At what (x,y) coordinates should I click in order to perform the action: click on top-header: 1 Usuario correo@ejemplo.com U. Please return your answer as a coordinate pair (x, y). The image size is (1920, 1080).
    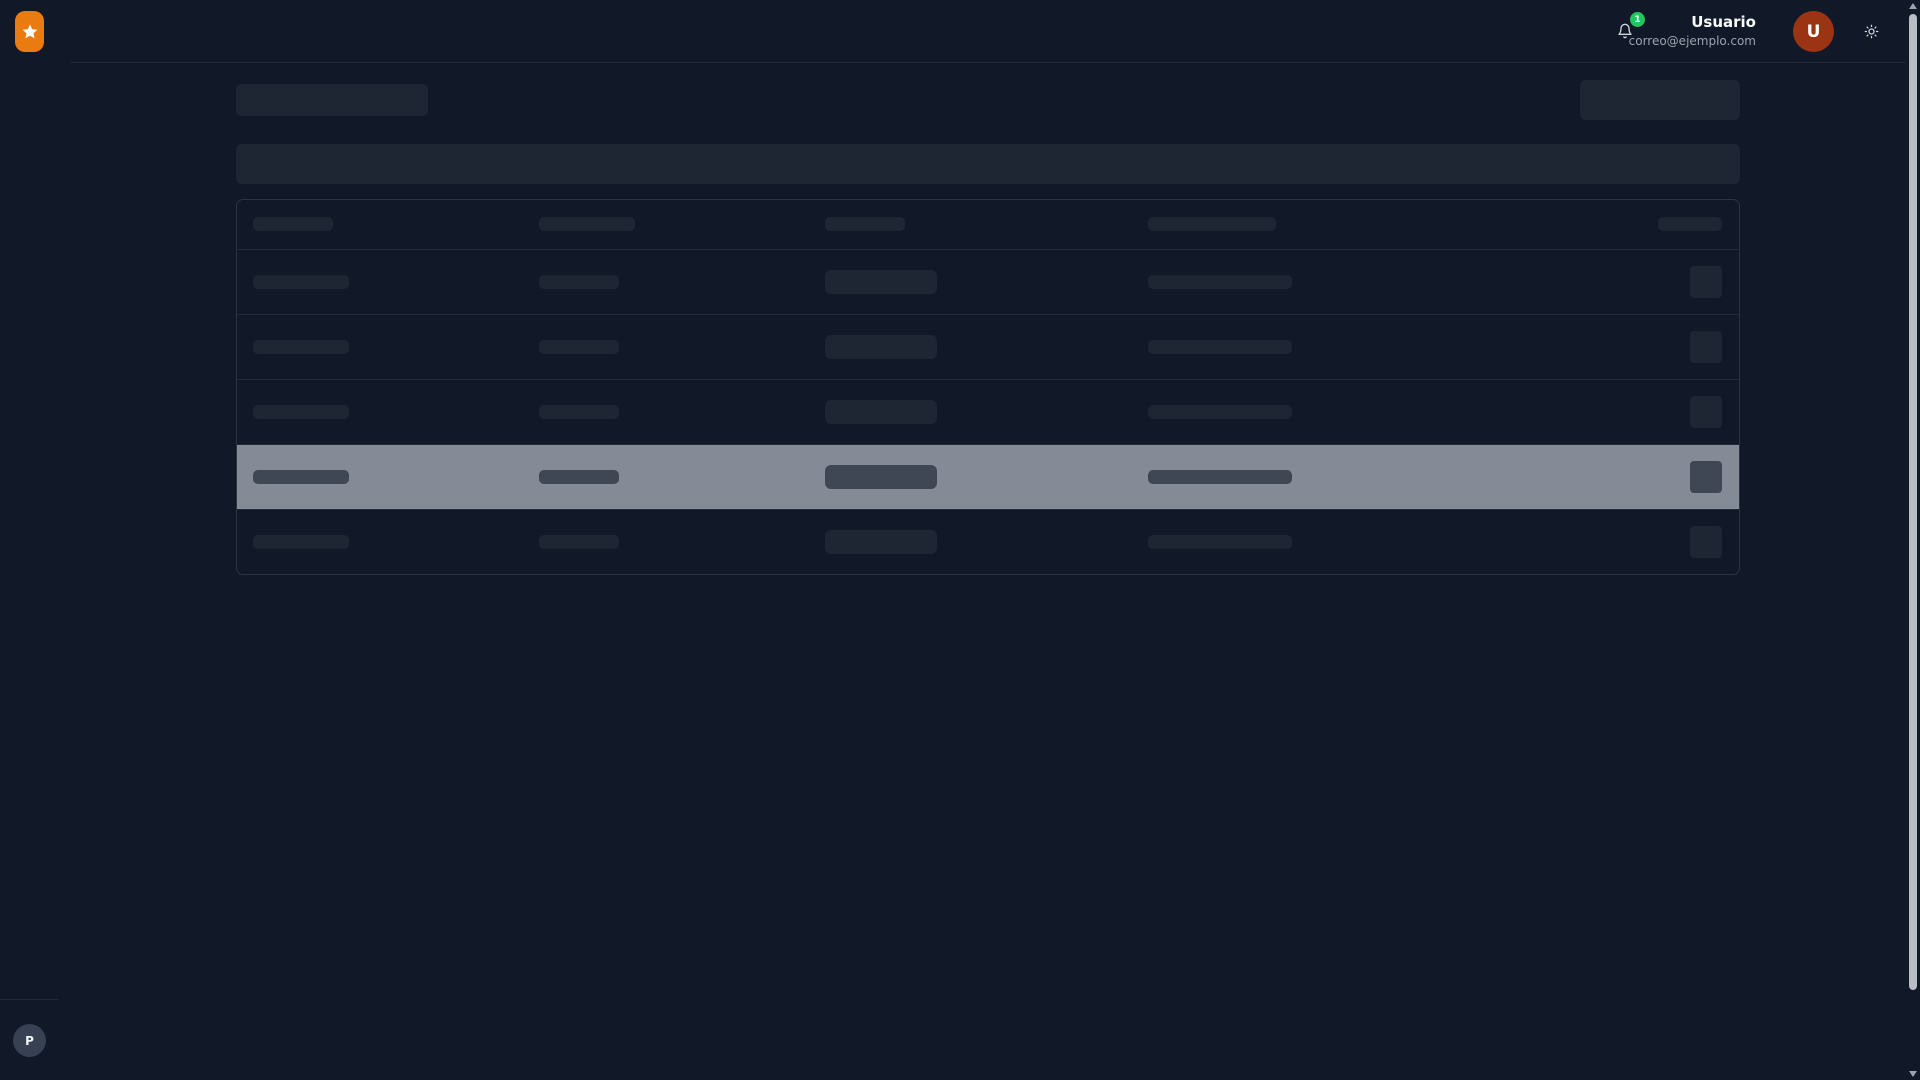
    Looking at the image, I should click on (988, 31).